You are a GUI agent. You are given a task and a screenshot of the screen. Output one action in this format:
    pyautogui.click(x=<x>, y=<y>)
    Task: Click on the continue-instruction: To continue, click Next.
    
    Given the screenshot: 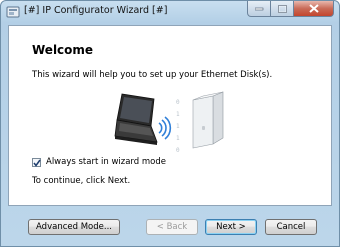 What is the action you would take?
    pyautogui.click(x=81, y=181)
    